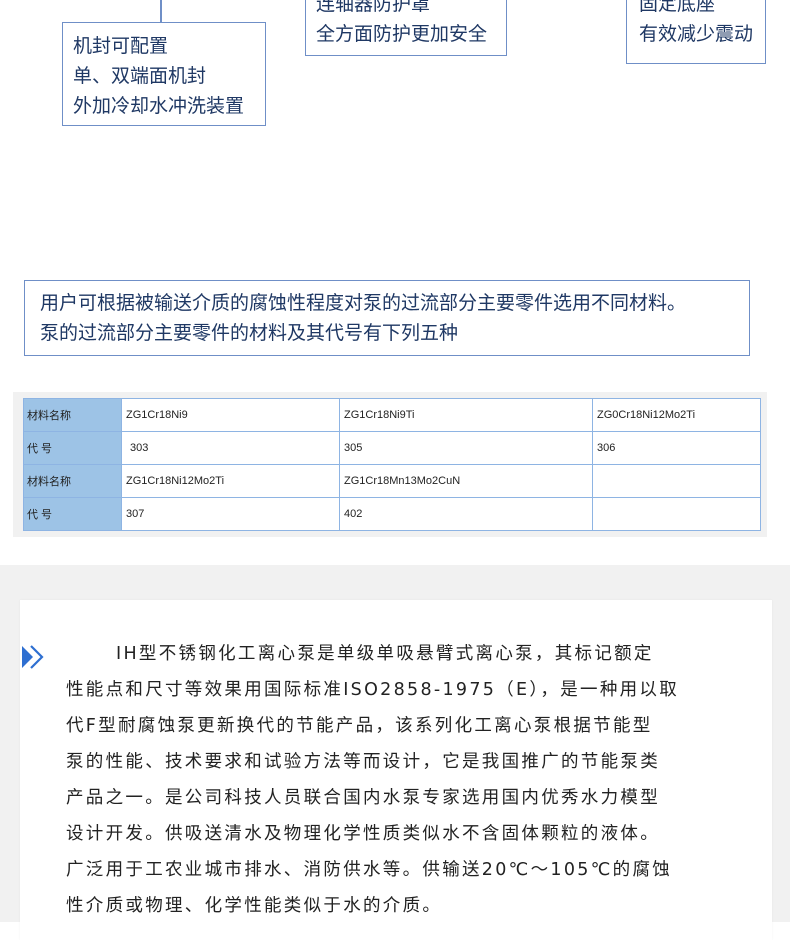  I want to click on callout-line: 固定底座, so click(677, 7).